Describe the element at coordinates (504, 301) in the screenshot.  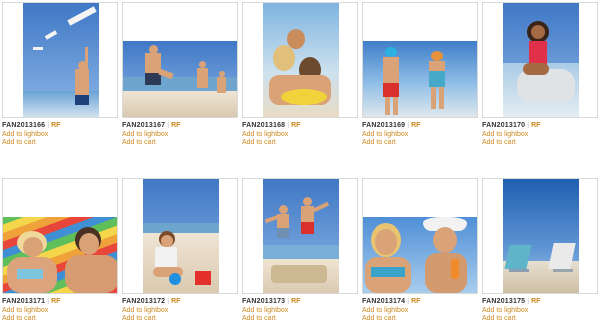
I see `item-code: FAN2013175` at that location.